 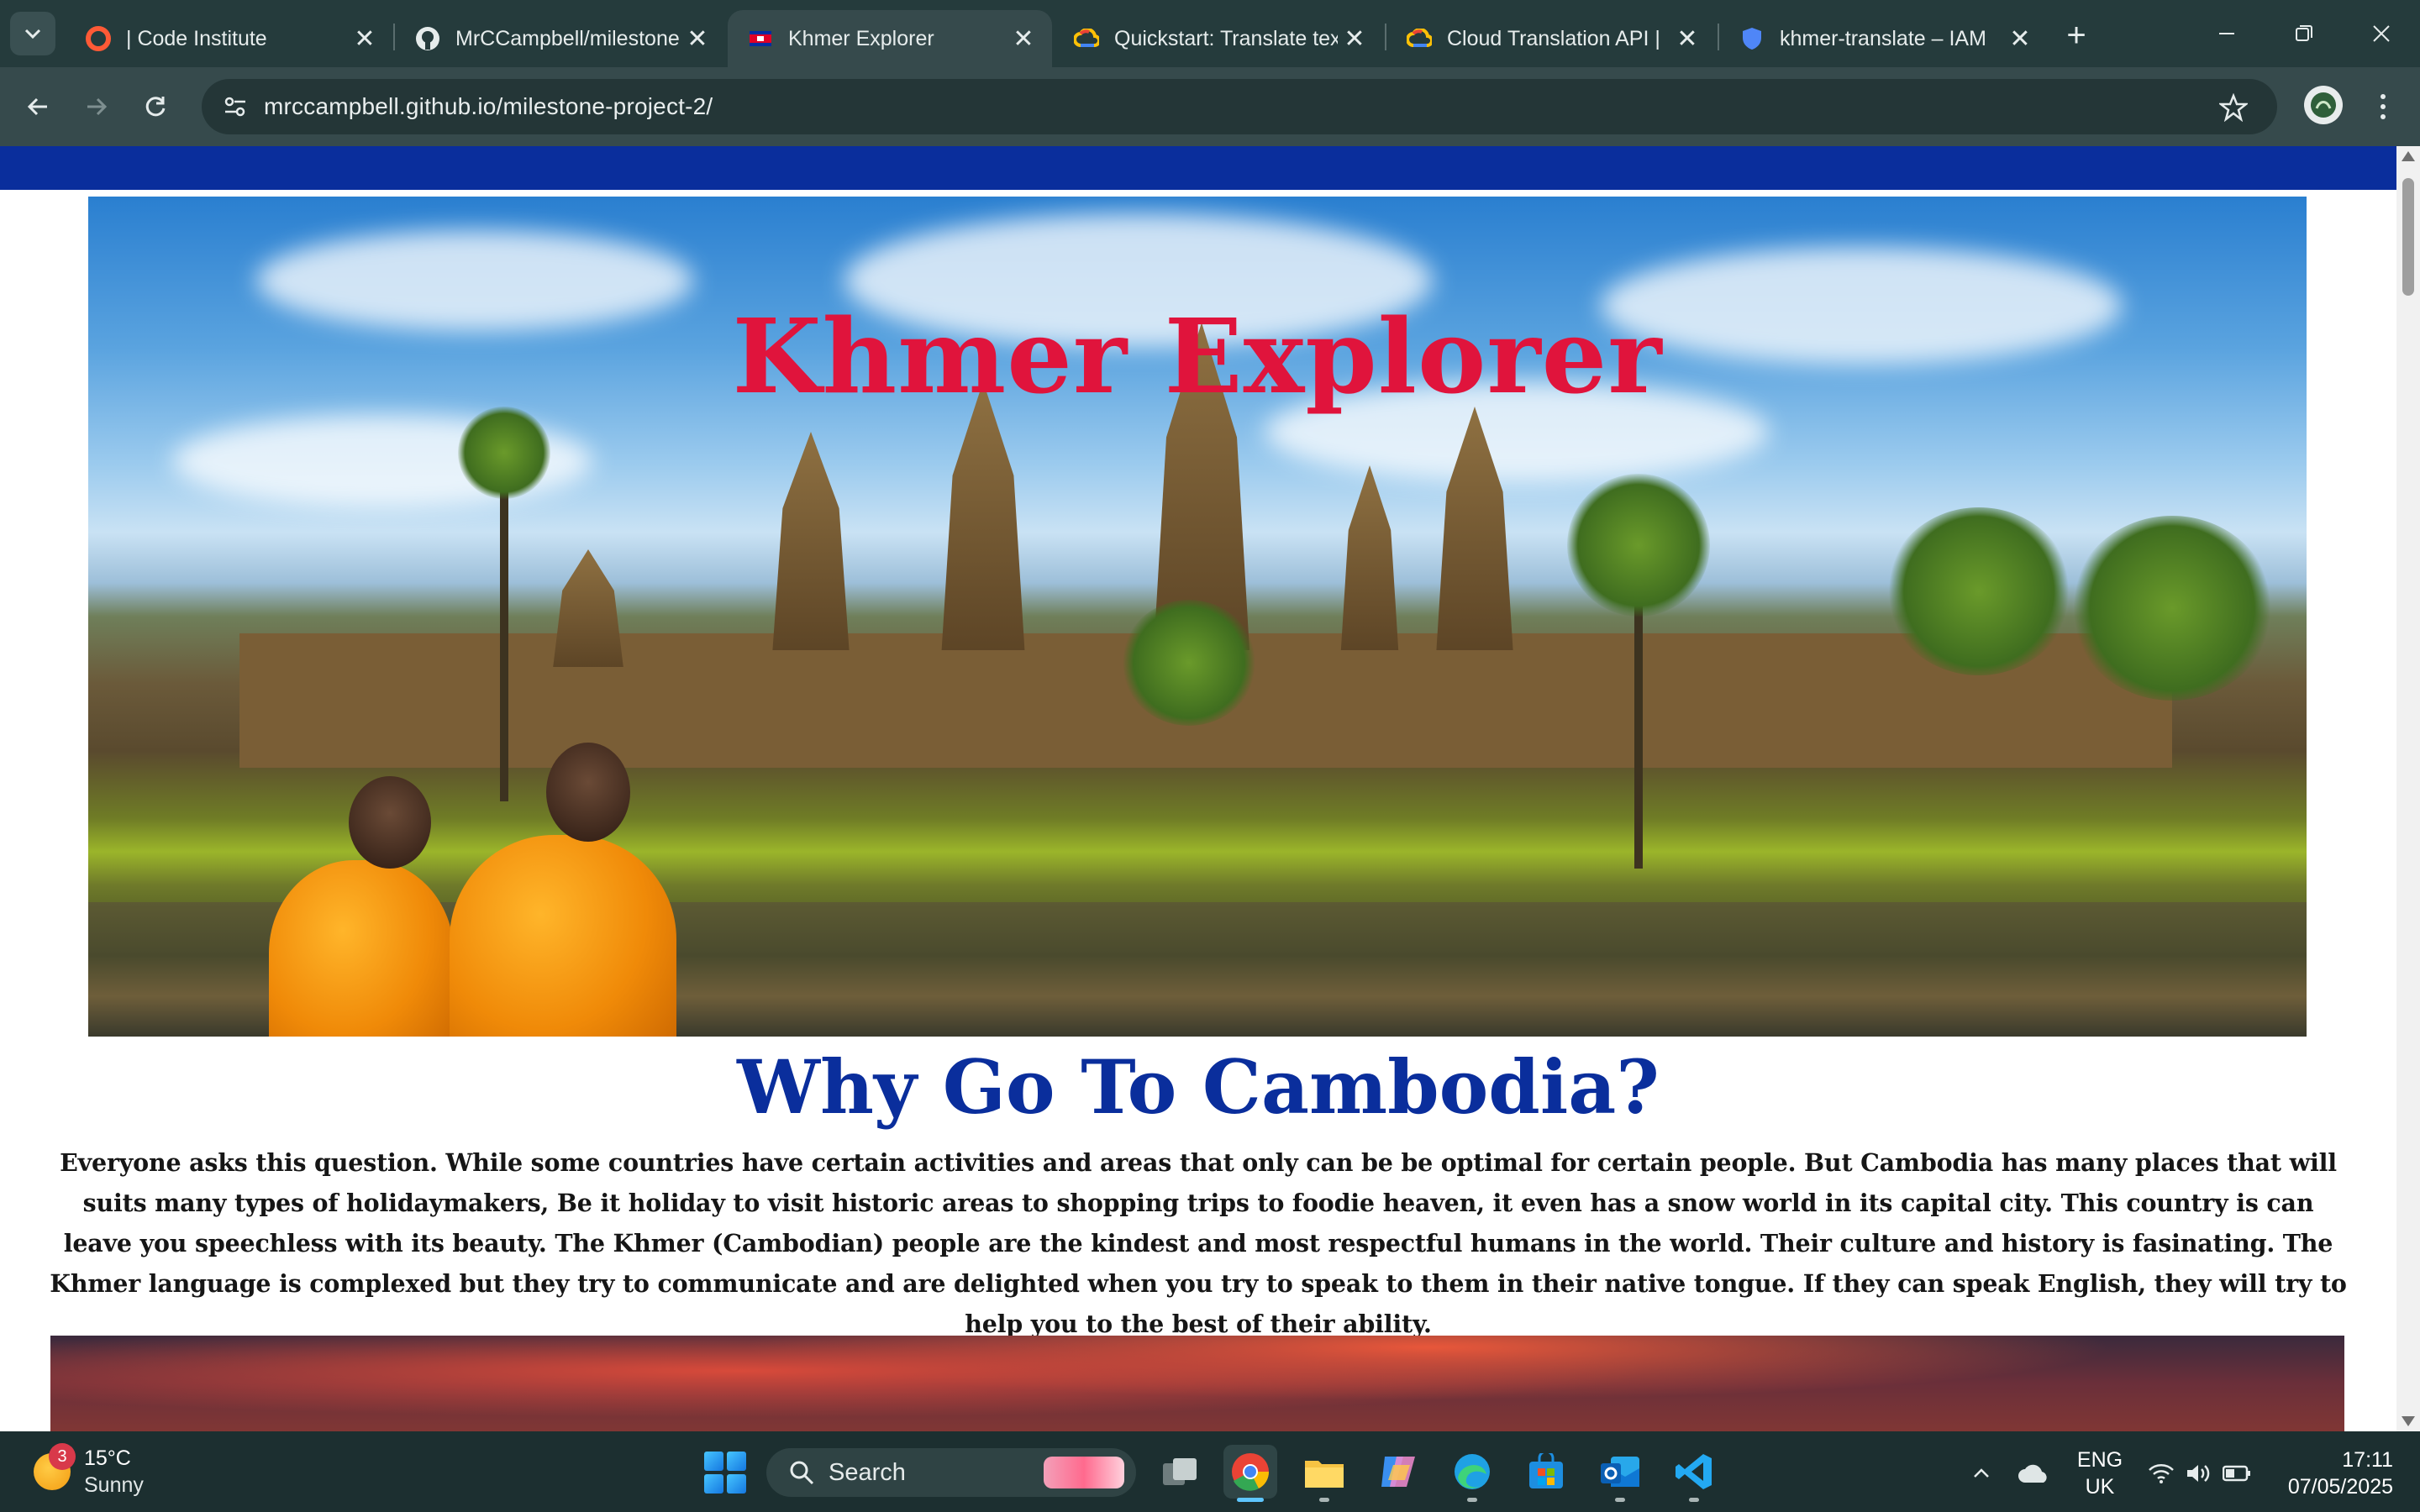 I want to click on file-explorer-icon, so click(x=1324, y=1473).